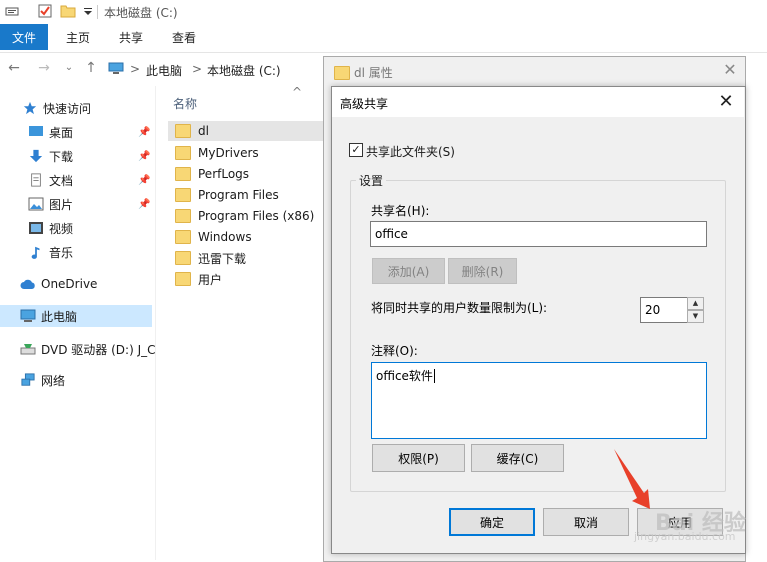 This screenshot has height=562, width=767. Describe the element at coordinates (76, 204) in the screenshot. I see `sidebar-item-pictures: 图片 📌` at that location.